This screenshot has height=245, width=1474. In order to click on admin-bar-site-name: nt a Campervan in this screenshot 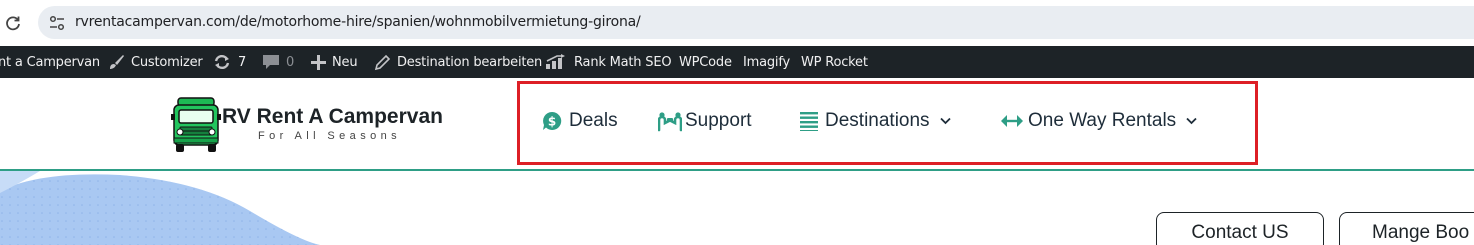, I will do `click(50, 62)`.